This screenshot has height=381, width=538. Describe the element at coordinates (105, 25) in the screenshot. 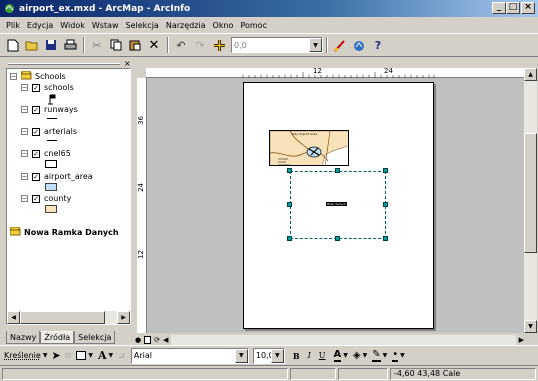

I see `menu-wstaw: Wstaw` at that location.